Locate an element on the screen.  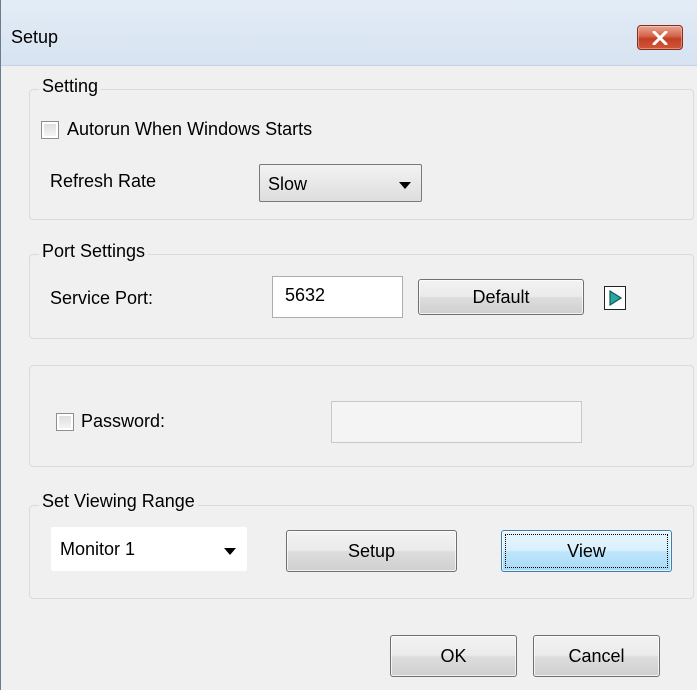
service-port-label: Service Port: is located at coordinates (102, 298).